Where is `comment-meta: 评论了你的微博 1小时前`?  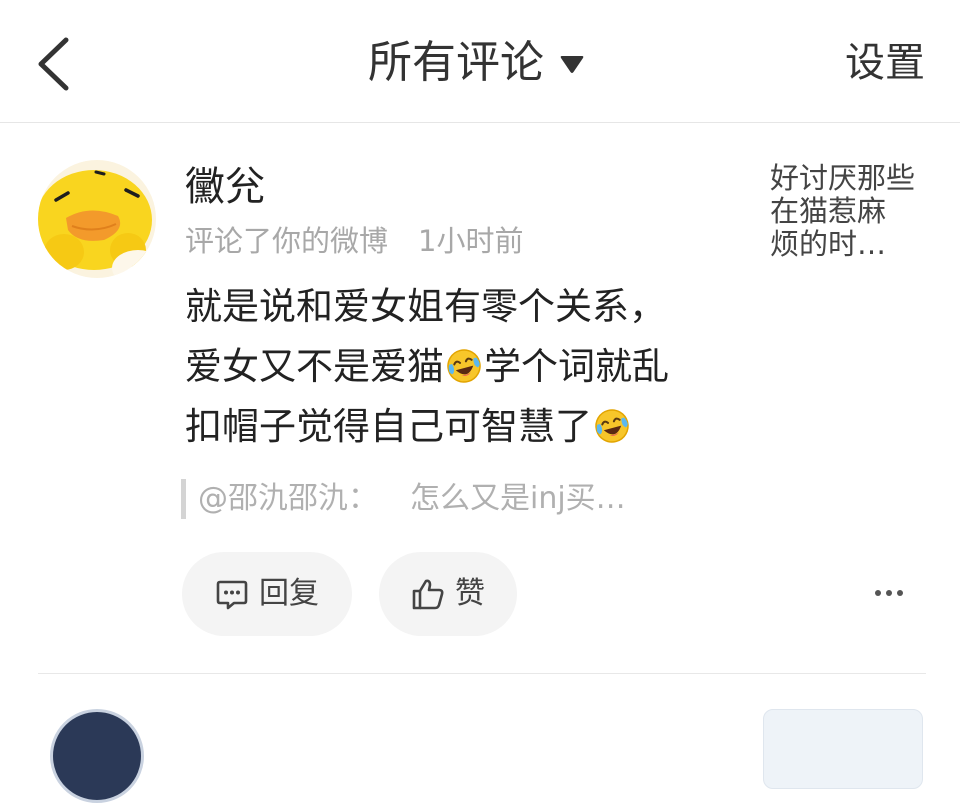 comment-meta: 评论了你的微博 1小时前 is located at coordinates (354, 241).